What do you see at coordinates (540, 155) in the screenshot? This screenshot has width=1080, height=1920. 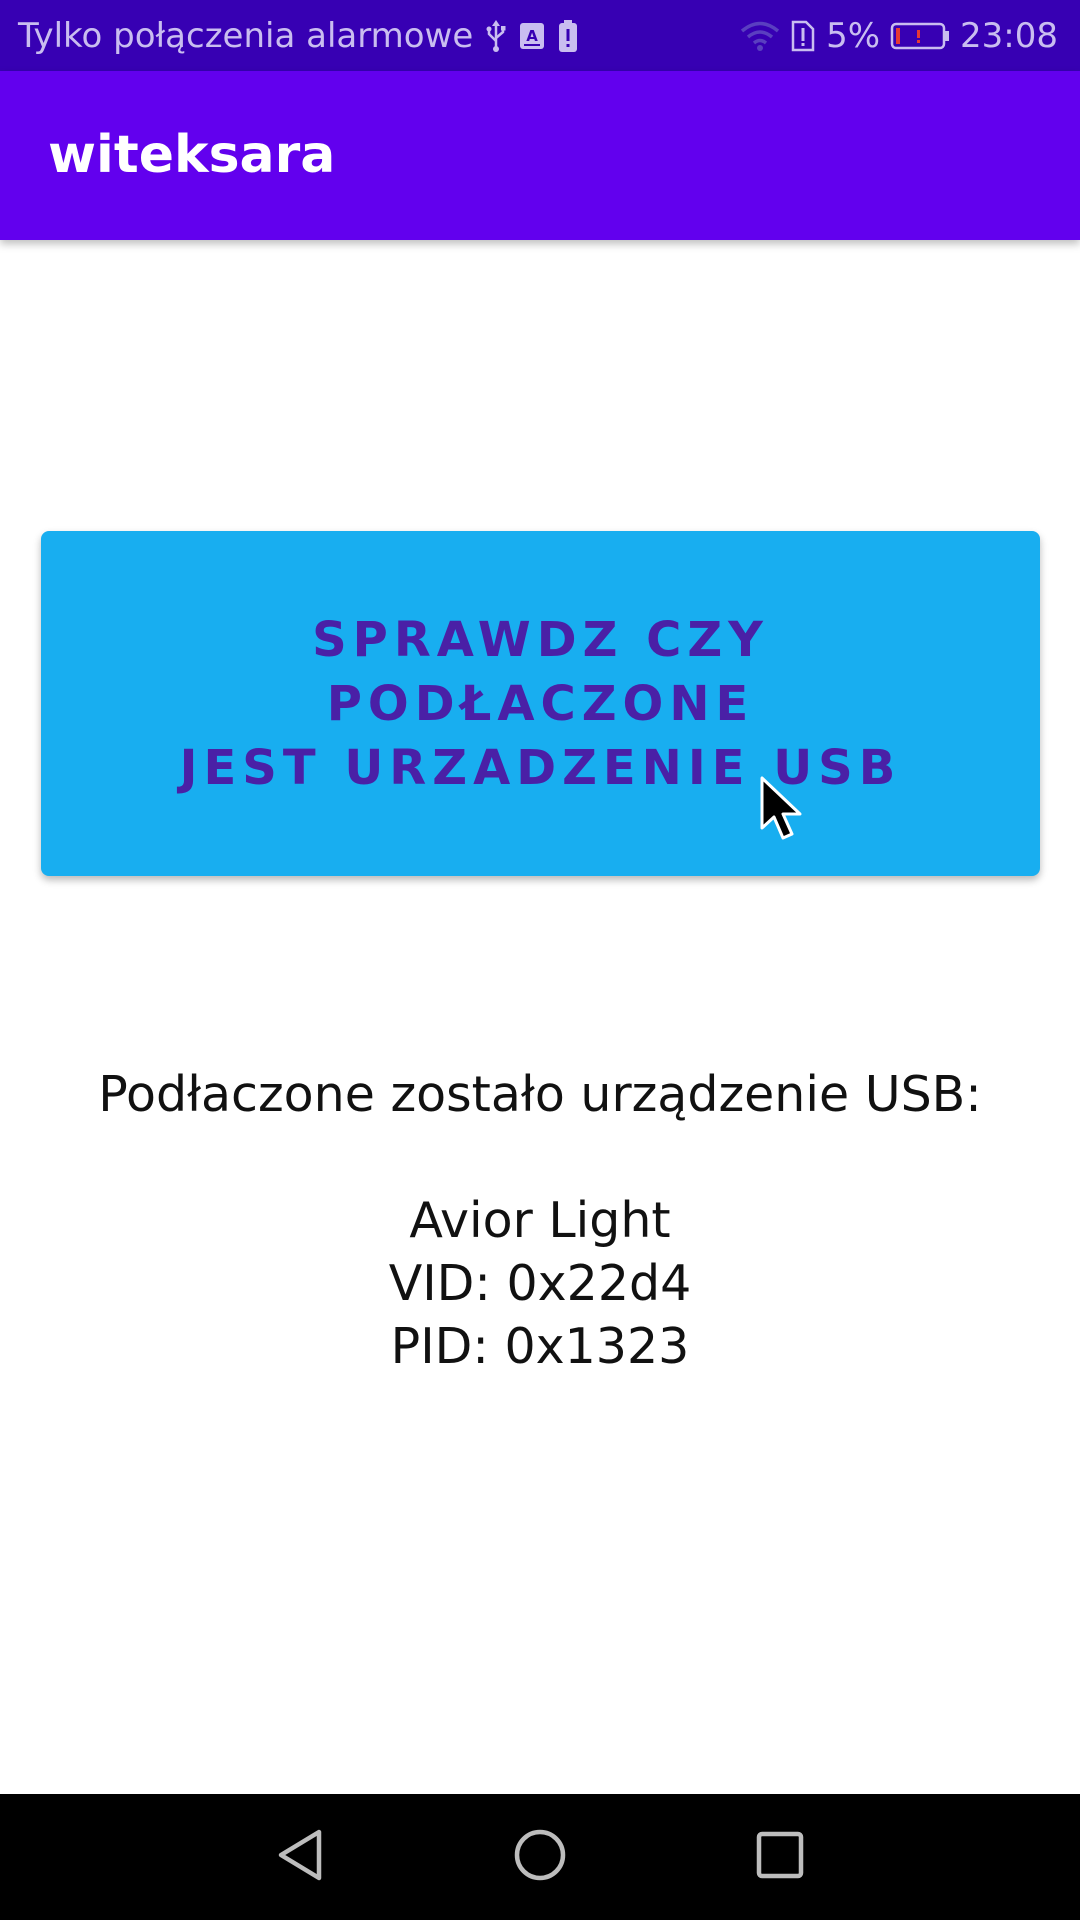 I see `app-bar: witeksara` at bounding box center [540, 155].